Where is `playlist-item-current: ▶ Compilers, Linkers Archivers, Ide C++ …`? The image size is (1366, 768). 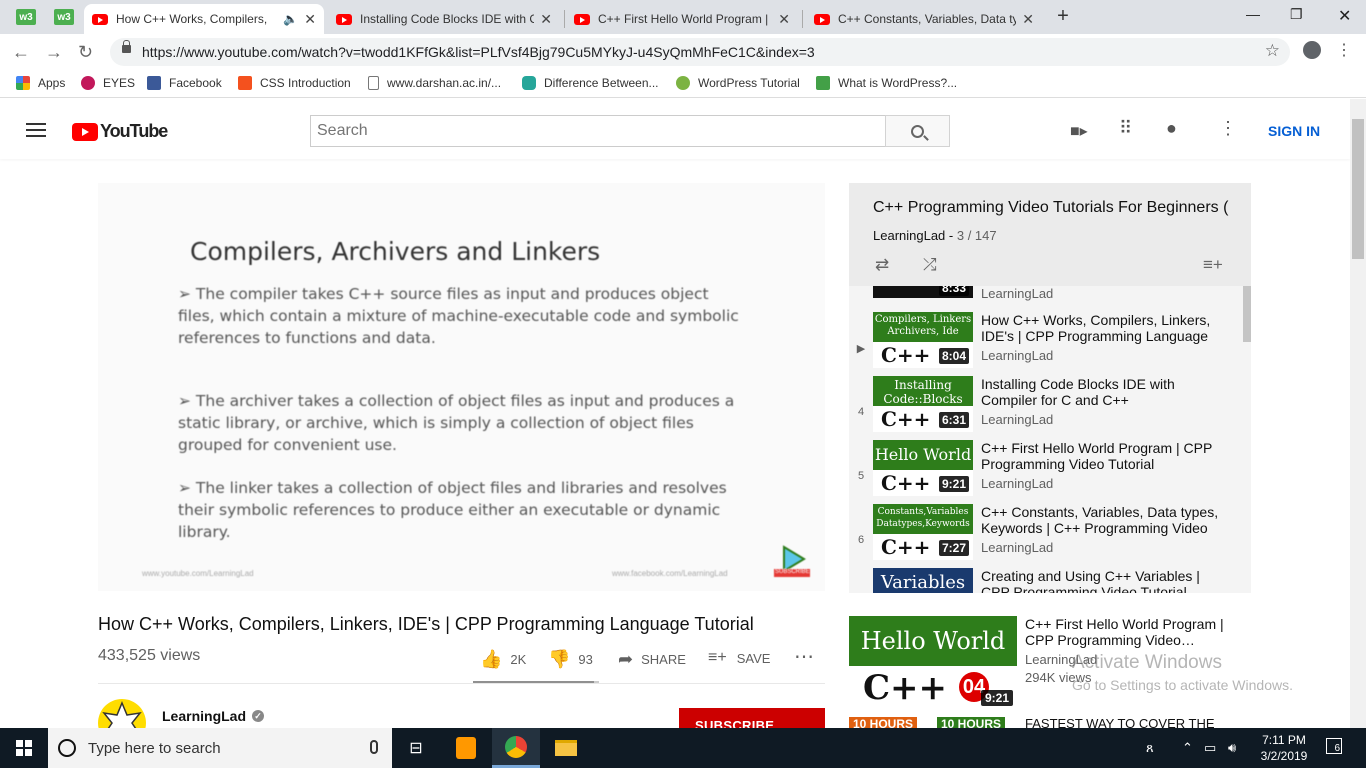
playlist-item-current: ▶ Compilers, Linkers Archivers, Ide C++ … is located at coordinates (1044, 344).